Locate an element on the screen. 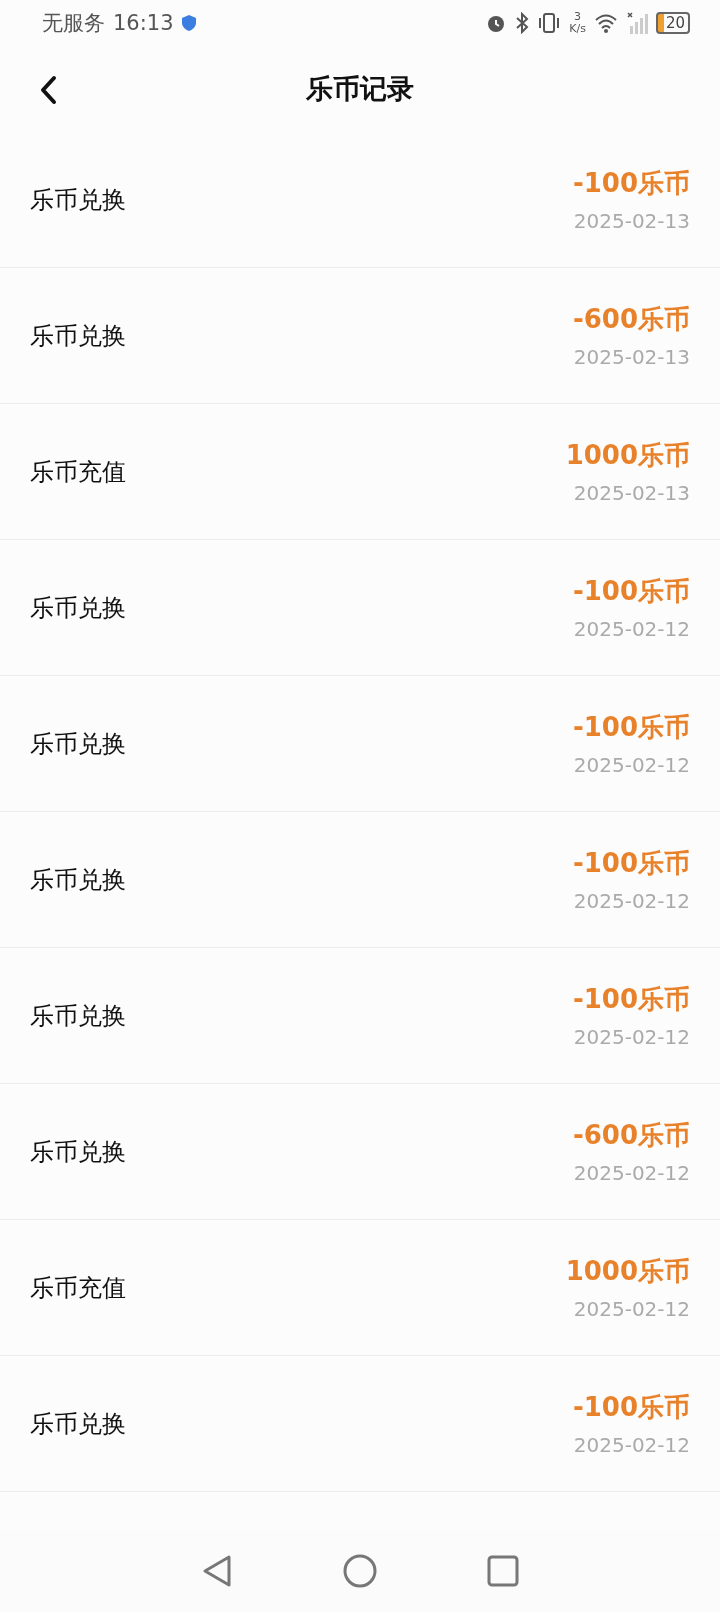  record-row: 乐币兑换 -600乐币 2025-02-12 is located at coordinates (360, 1152).